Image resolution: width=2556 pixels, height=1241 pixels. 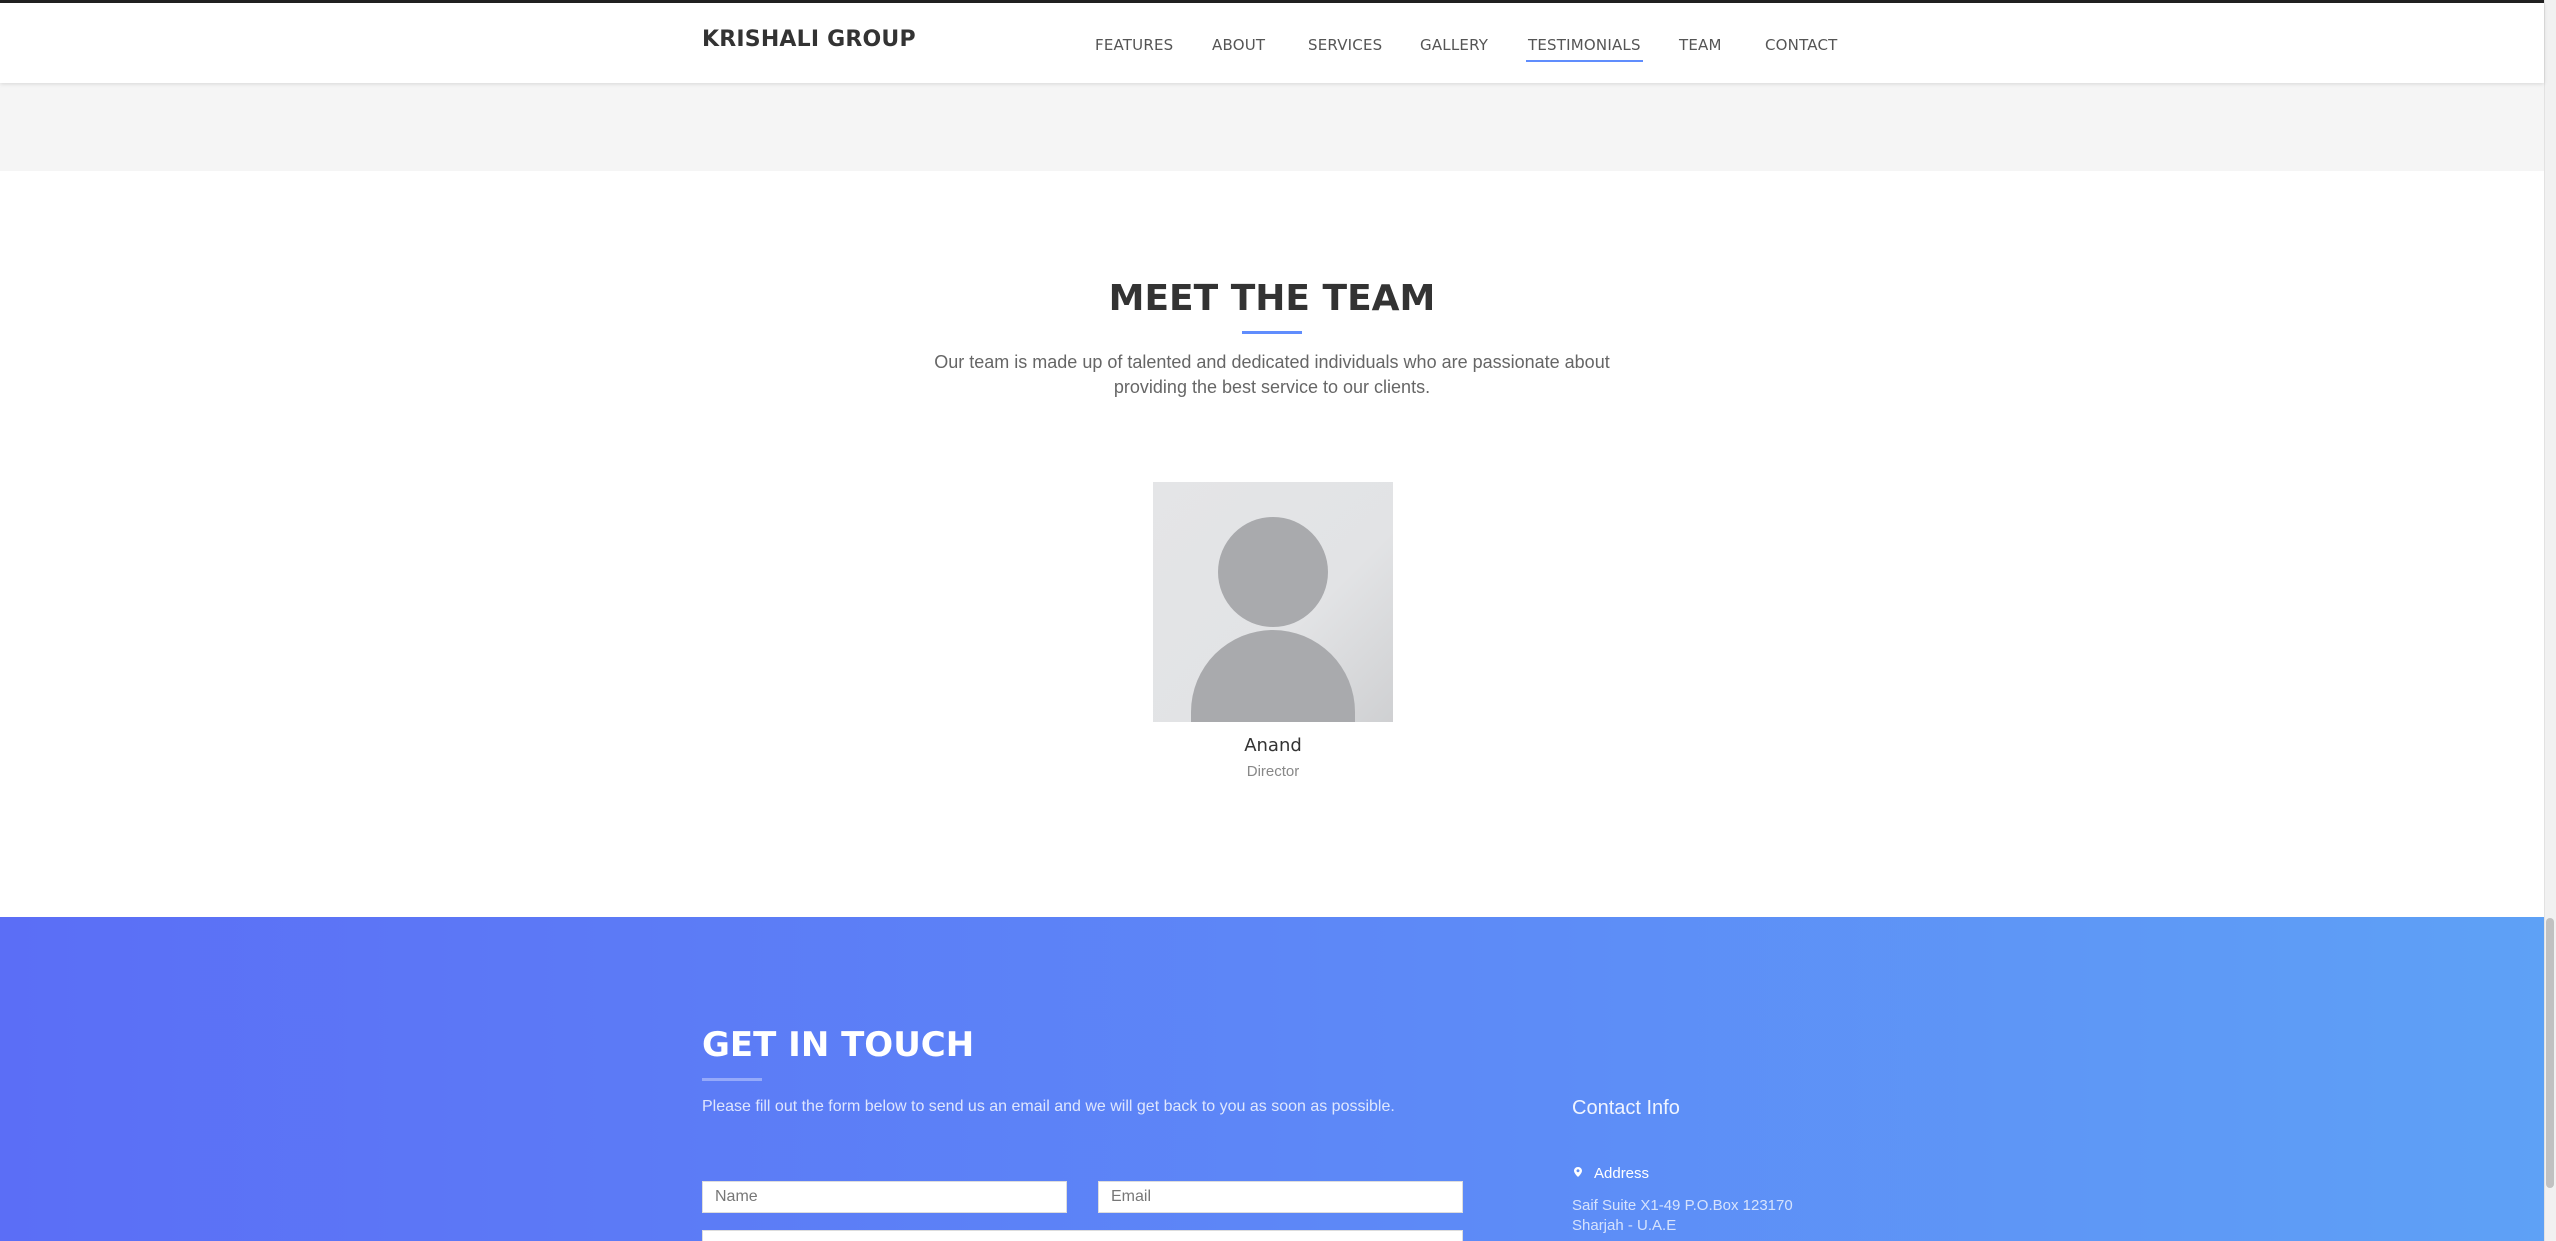 What do you see at coordinates (732, 1079) in the screenshot?
I see `contact-title-underline` at bounding box center [732, 1079].